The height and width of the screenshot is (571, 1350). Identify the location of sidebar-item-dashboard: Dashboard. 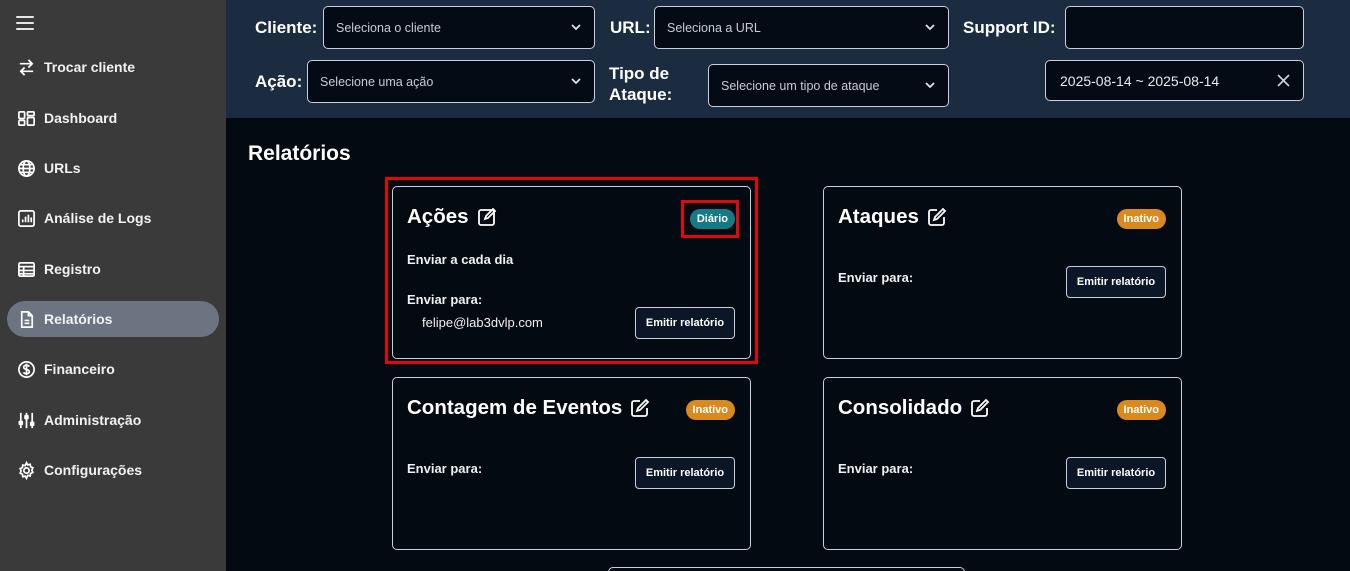
(113, 118).